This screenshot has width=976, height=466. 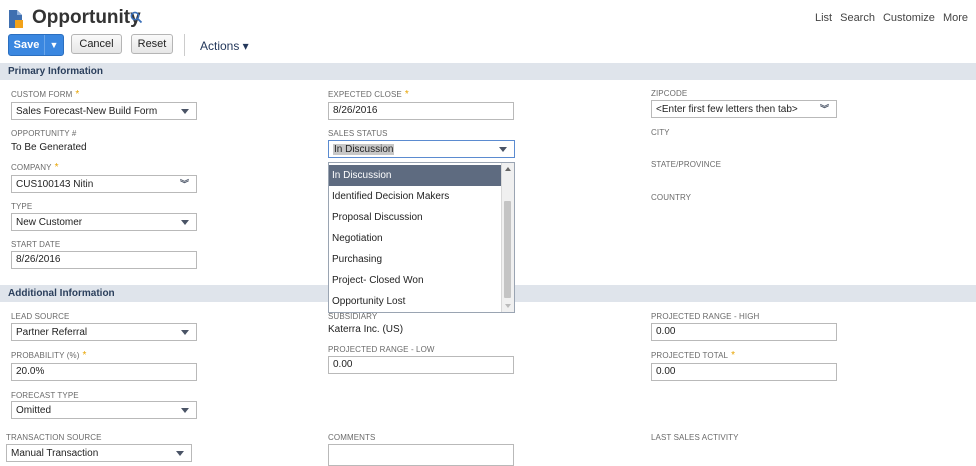 I want to click on country-label: COUNTRY, so click(x=671, y=197).